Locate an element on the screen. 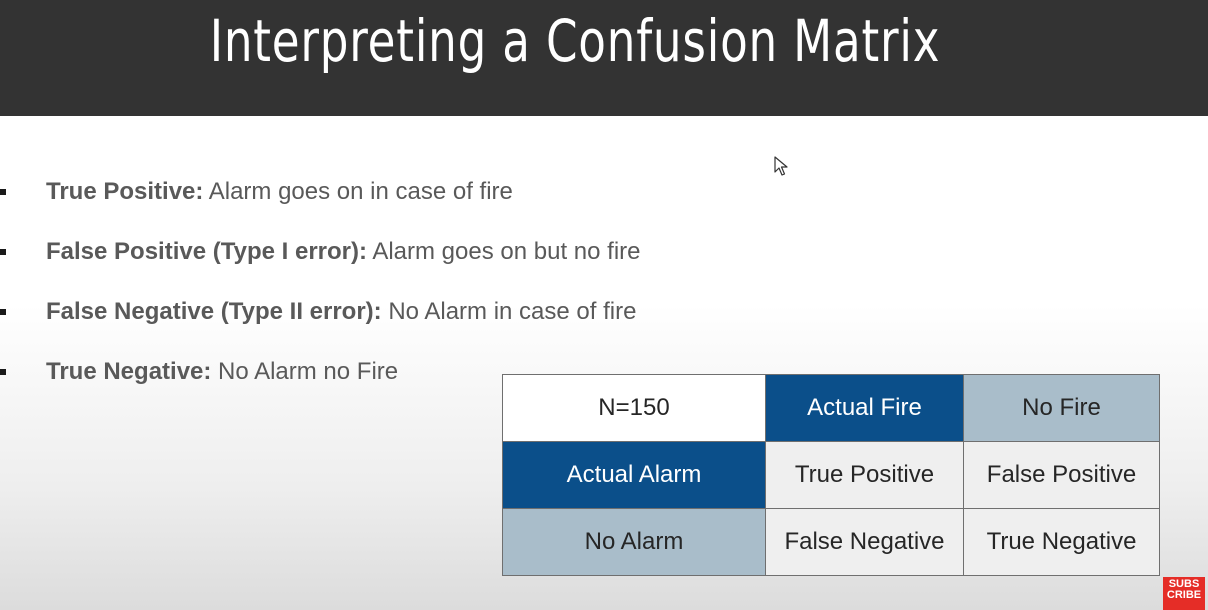 This screenshot has width=1208, height=610. row-header-no-alarm: No Alarm is located at coordinates (634, 542).